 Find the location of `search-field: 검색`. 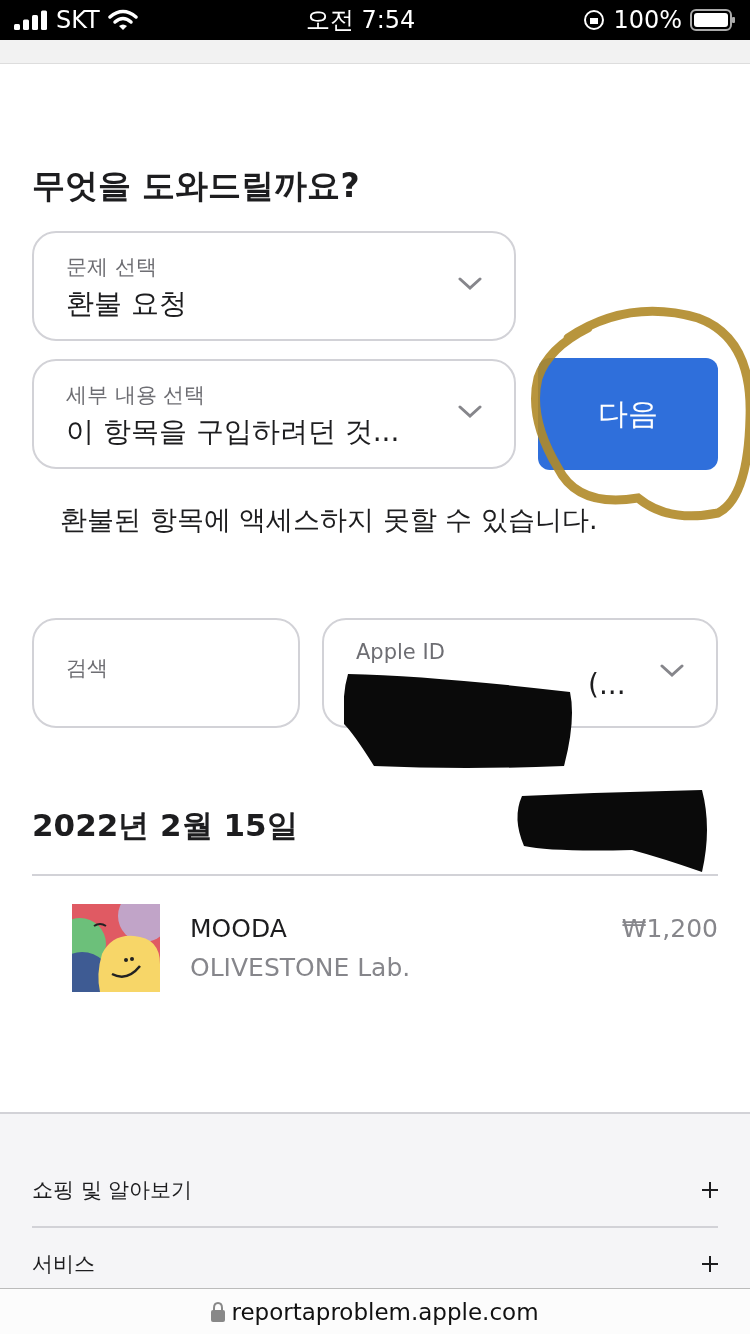

search-field: 검색 is located at coordinates (166, 673).